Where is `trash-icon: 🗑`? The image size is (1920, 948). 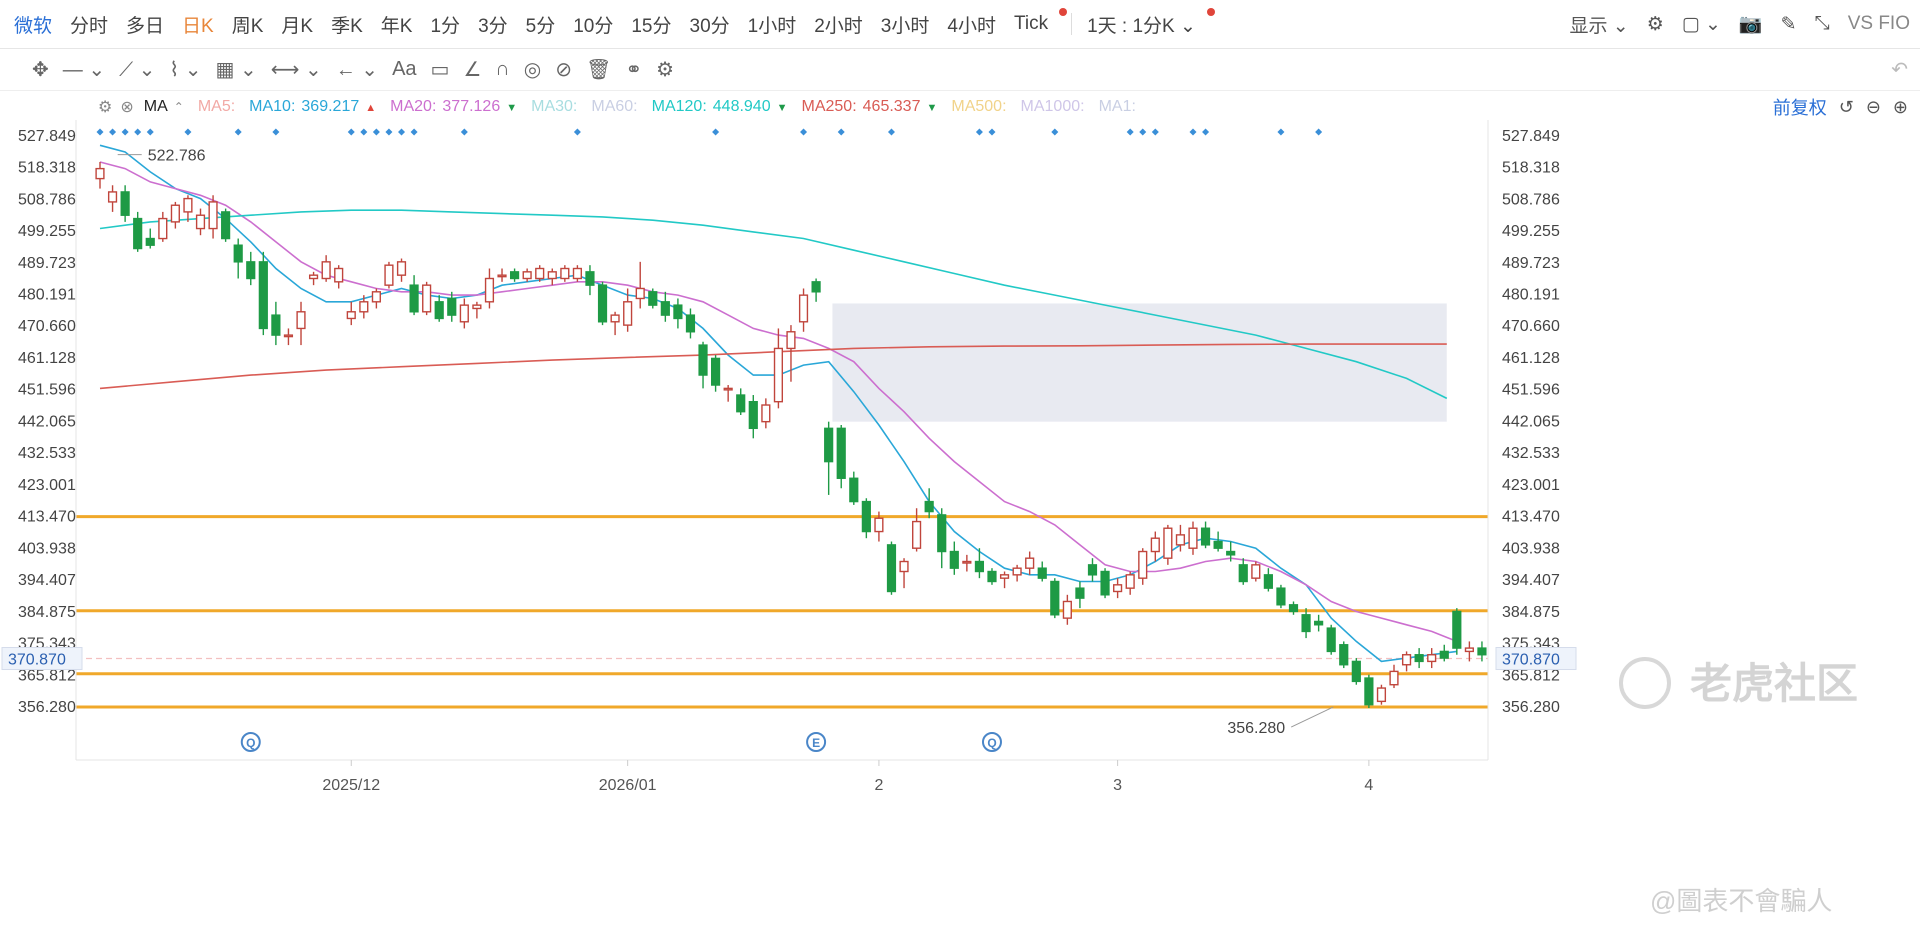 trash-icon: 🗑 is located at coordinates (598, 69).